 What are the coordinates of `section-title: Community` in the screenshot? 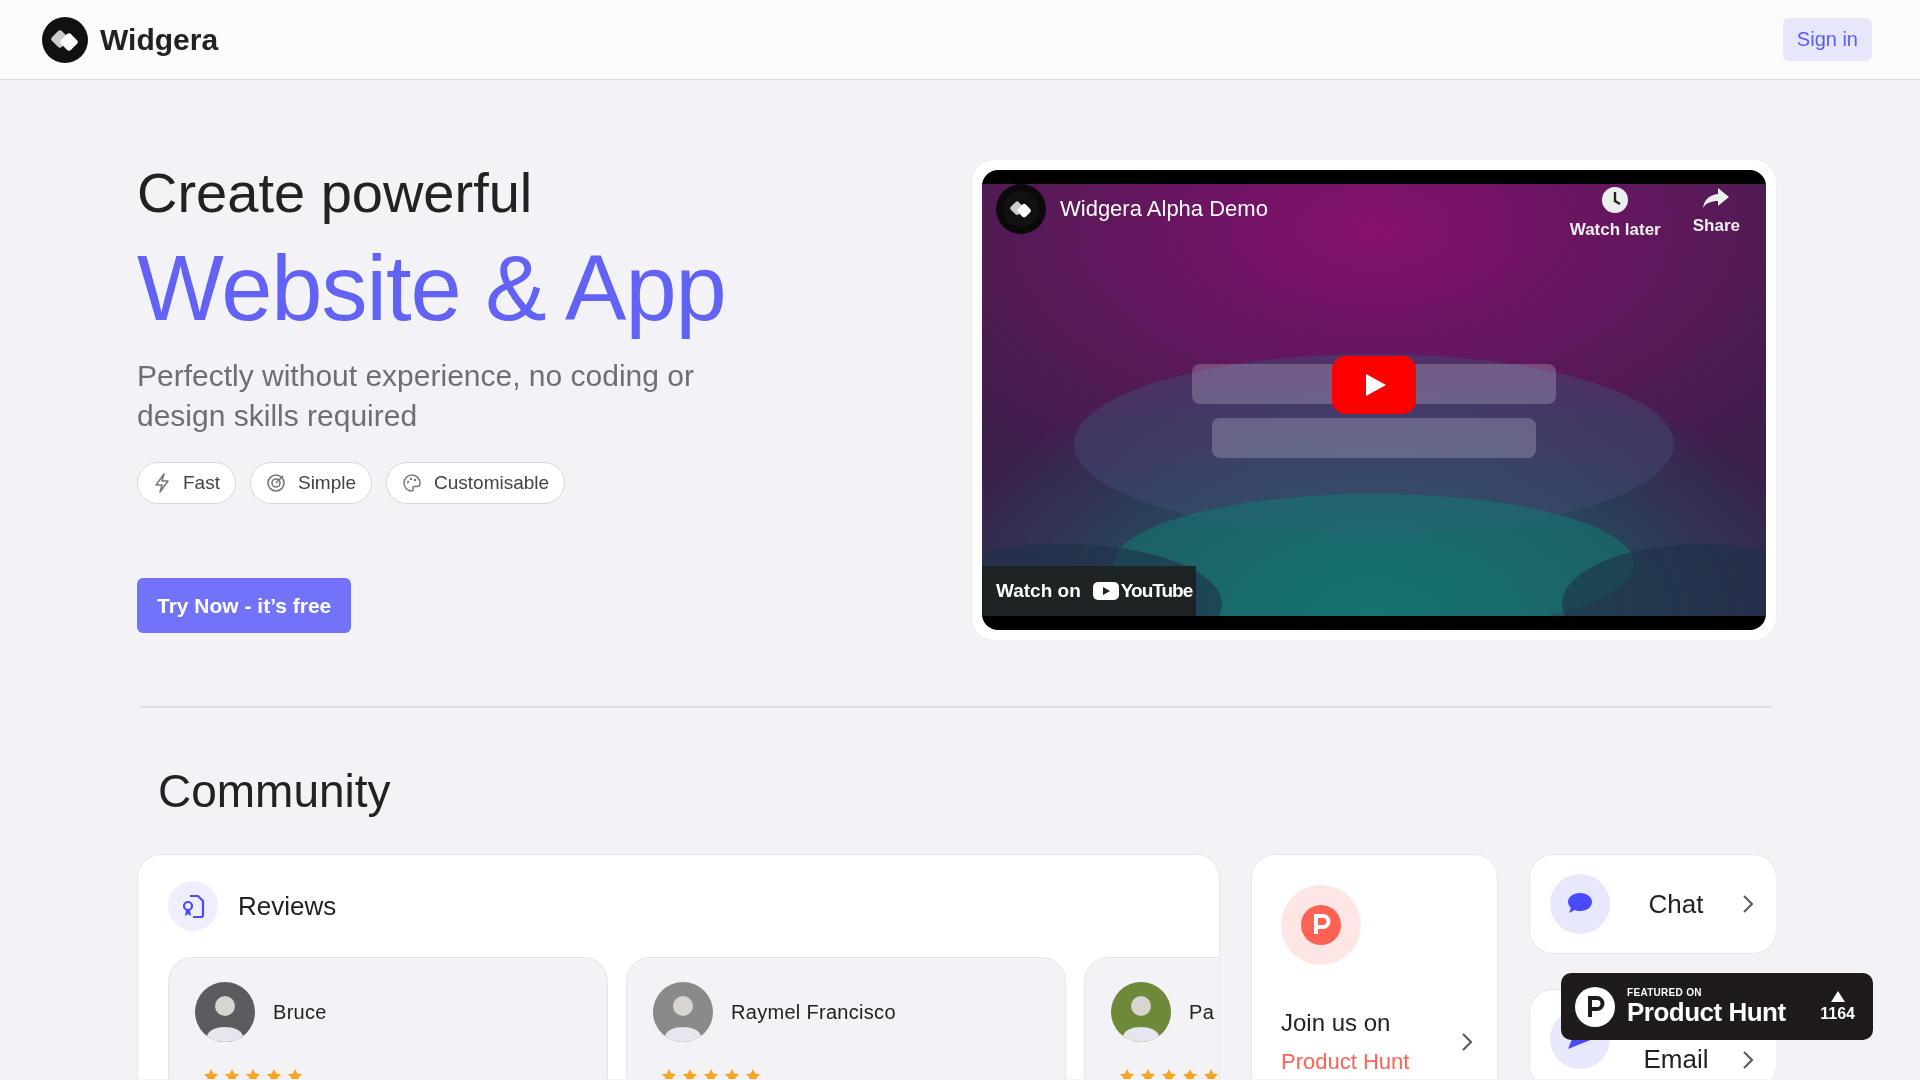 It's located at (275, 791).